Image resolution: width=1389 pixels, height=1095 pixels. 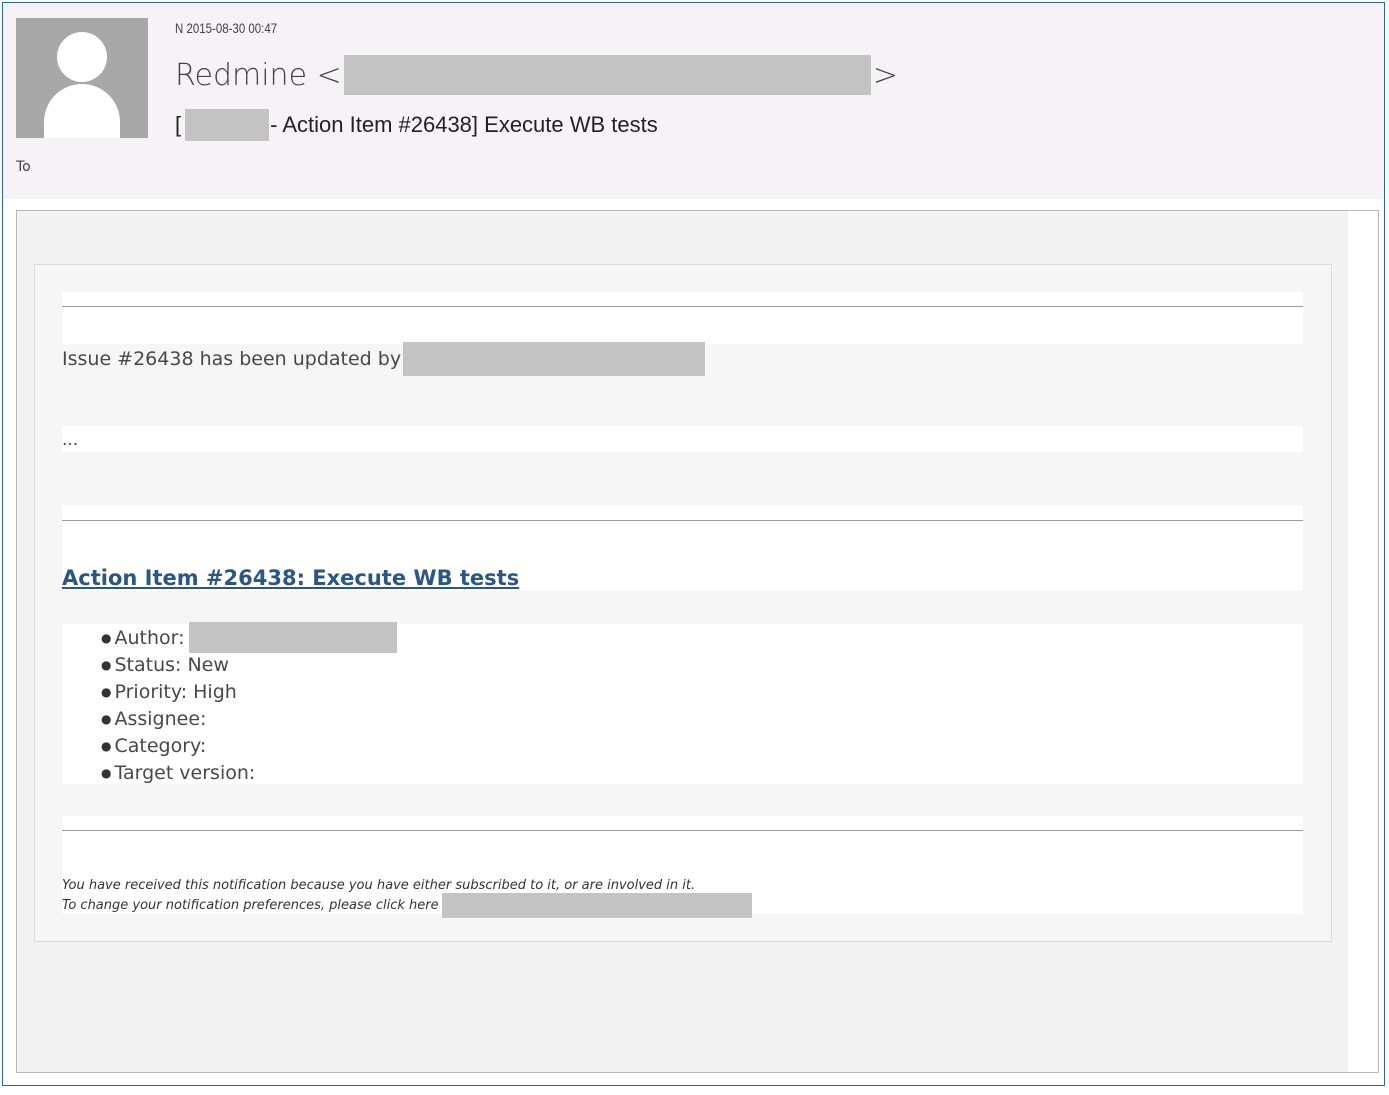 What do you see at coordinates (682, 306) in the screenshot?
I see `divider-top` at bounding box center [682, 306].